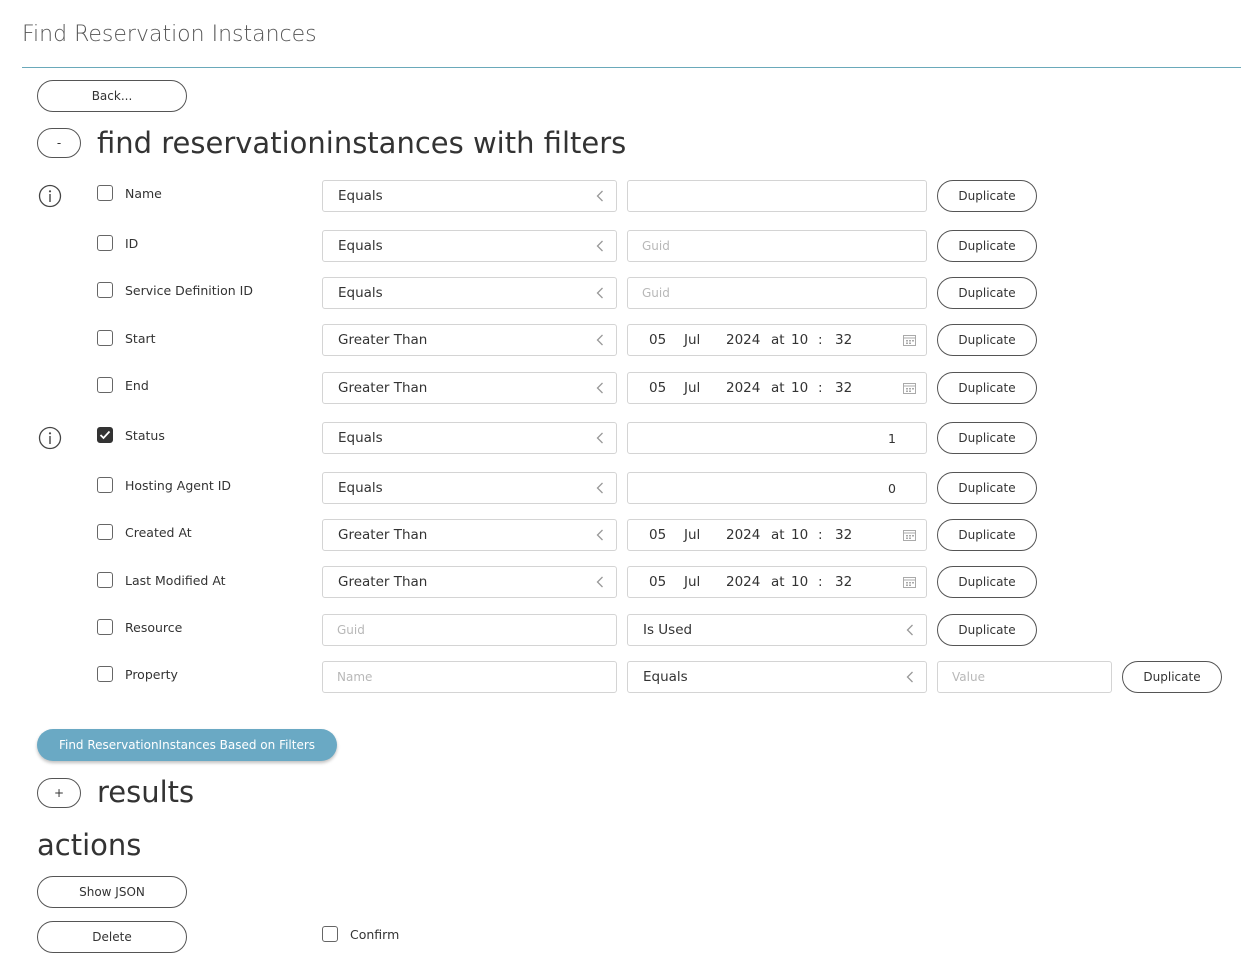 The width and height of the screenshot is (1241, 960). What do you see at coordinates (469, 388) in the screenshot?
I see `operator-select-end: Greater Than` at bounding box center [469, 388].